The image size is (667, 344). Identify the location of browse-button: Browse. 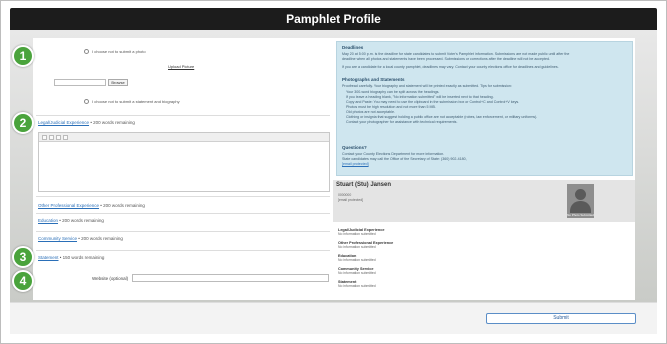
(118, 82).